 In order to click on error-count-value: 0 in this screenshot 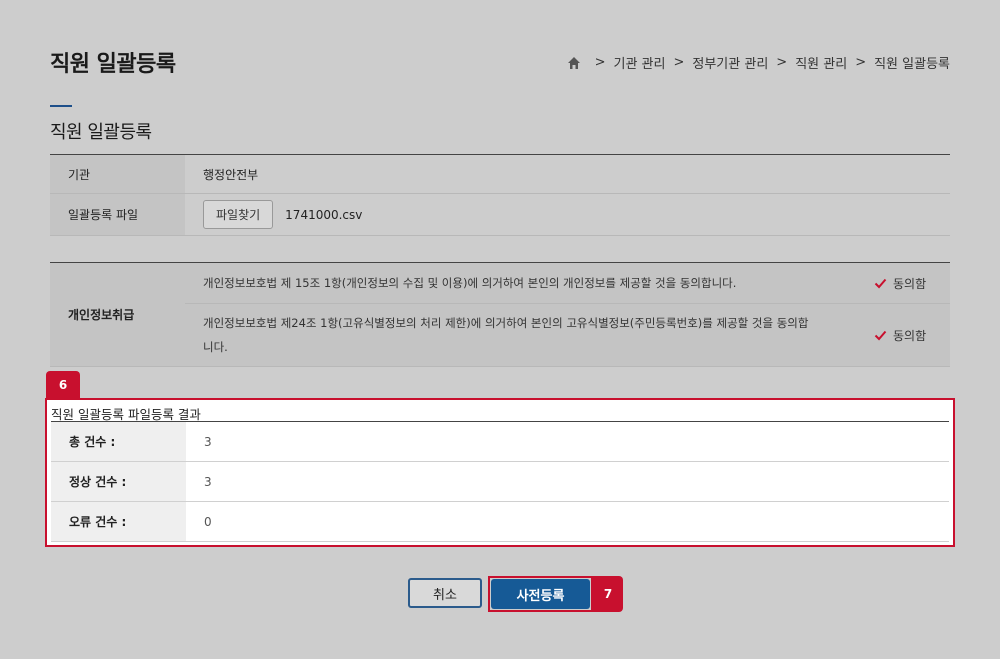, I will do `click(567, 521)`.